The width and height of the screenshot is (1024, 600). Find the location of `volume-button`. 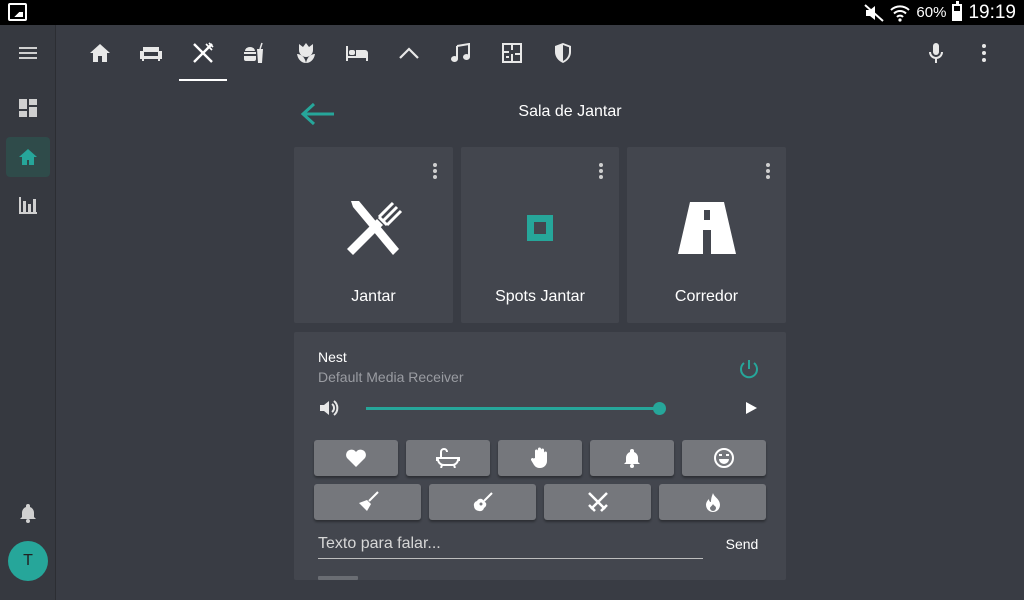

volume-button is located at coordinates (330, 408).